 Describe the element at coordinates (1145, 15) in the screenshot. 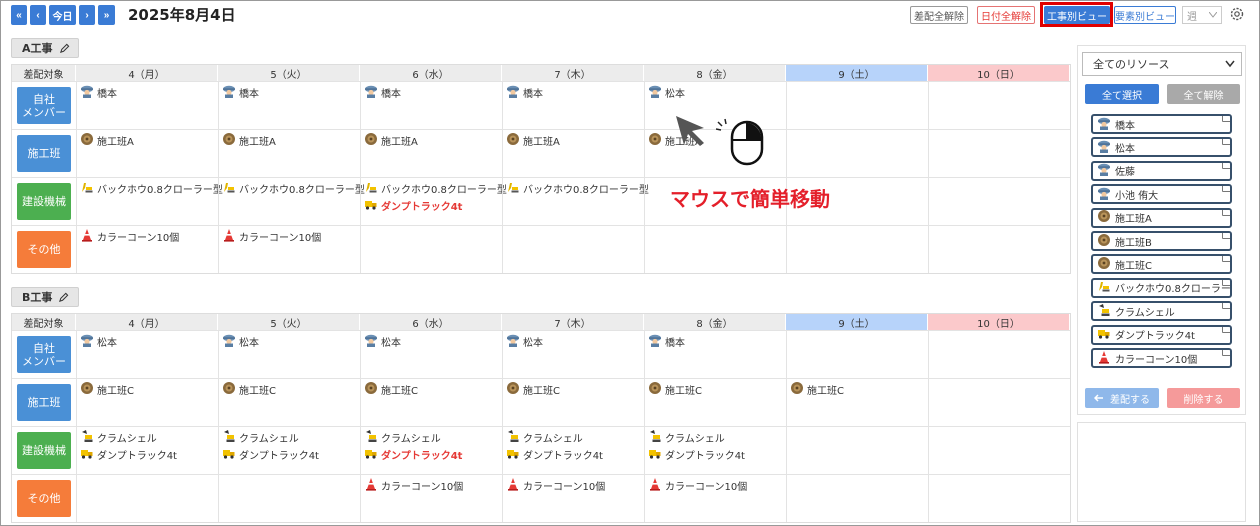

I see `element-view-button: 要素別ビュー` at that location.